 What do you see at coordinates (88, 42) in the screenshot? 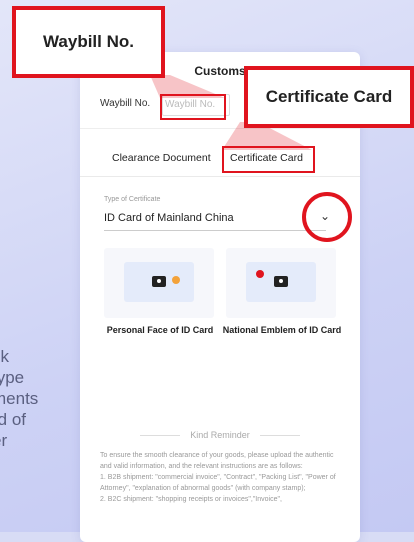
I see `callout-waybill: Waybill No.` at bounding box center [88, 42].